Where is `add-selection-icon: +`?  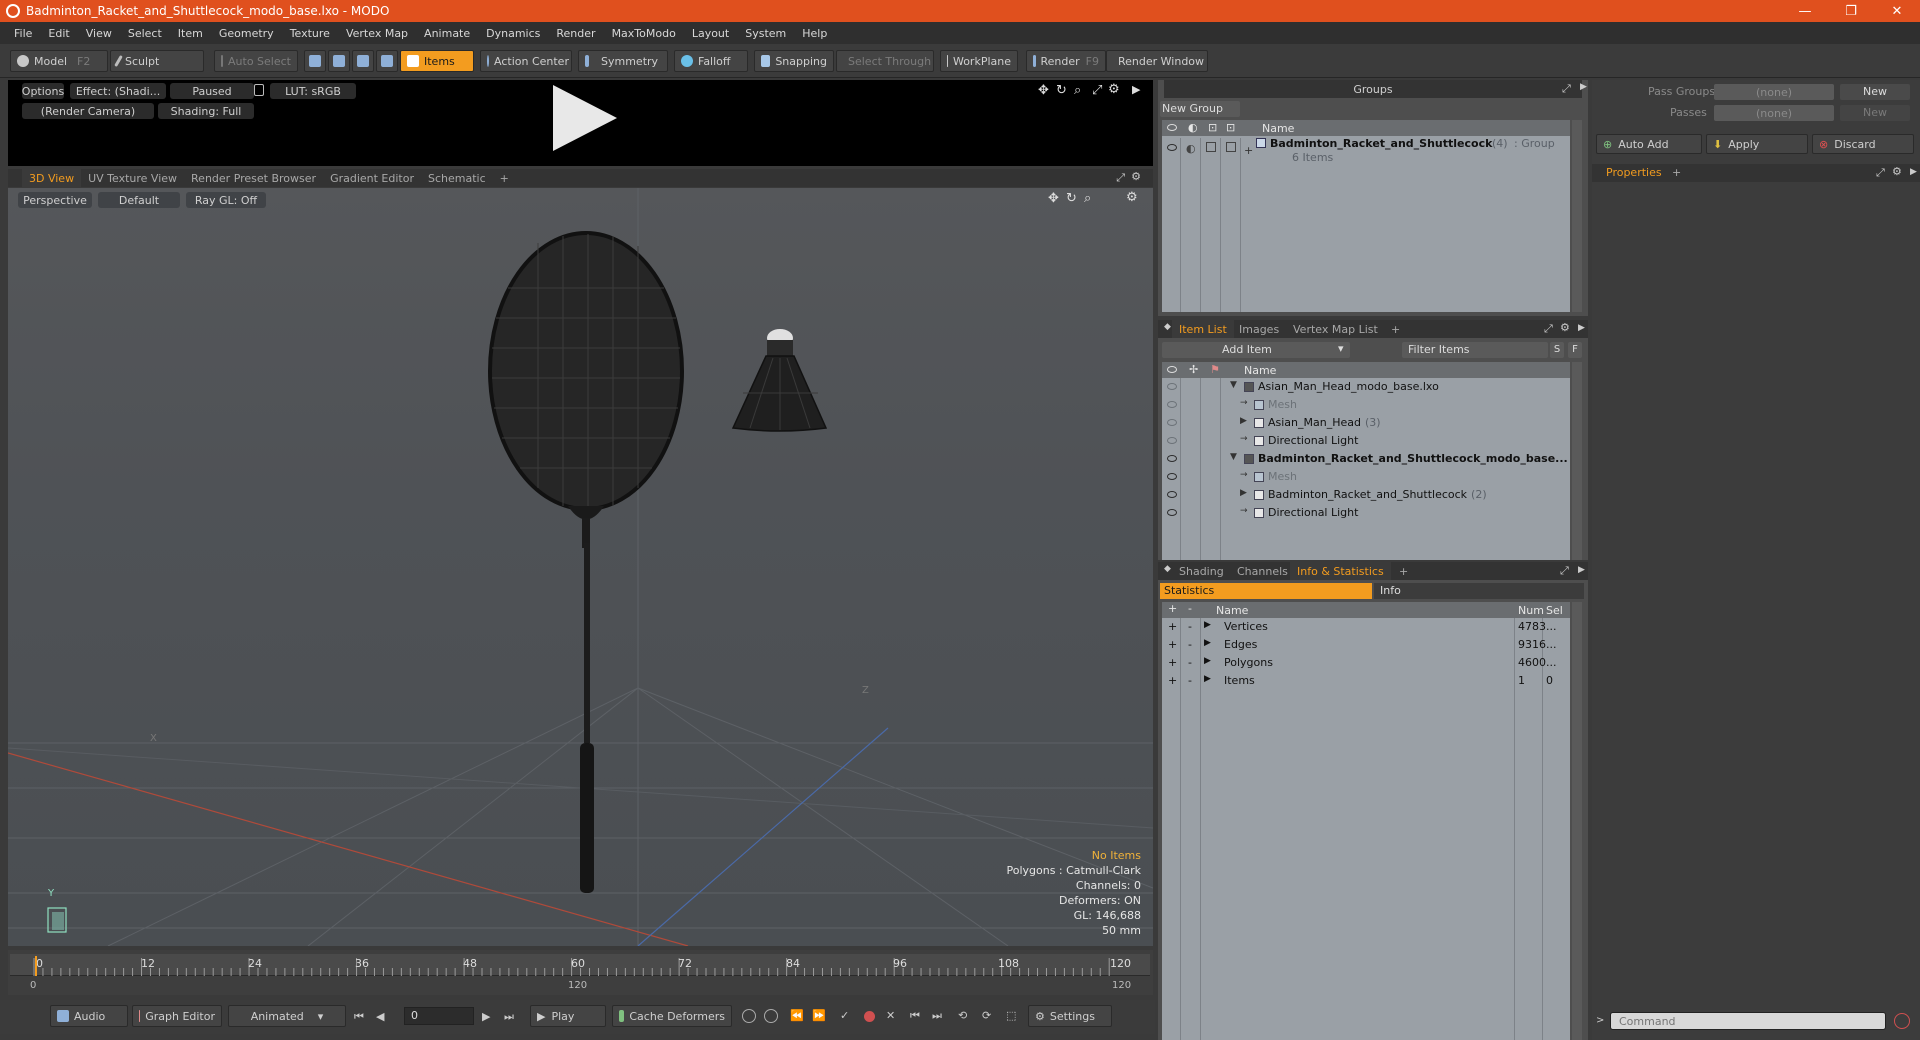
add-selection-icon: + is located at coordinates (1172, 626).